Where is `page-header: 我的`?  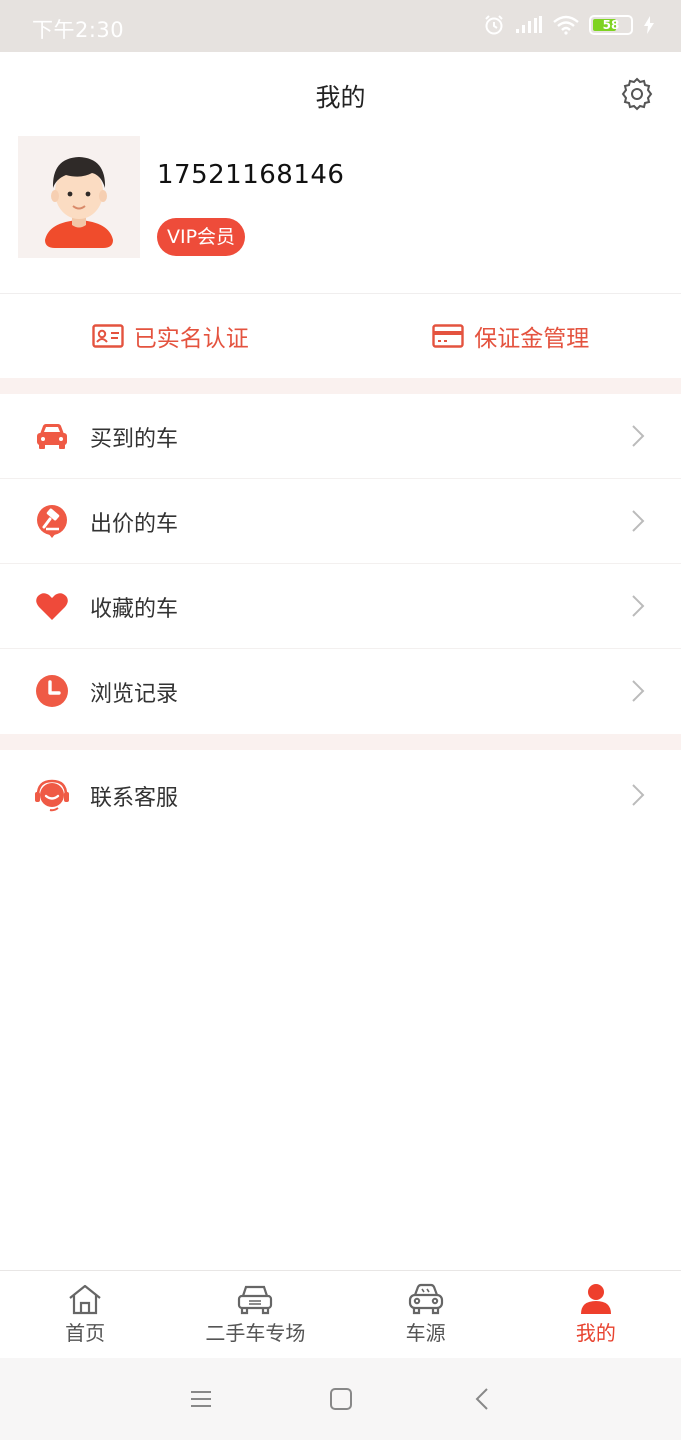 page-header: 我的 is located at coordinates (340, 94).